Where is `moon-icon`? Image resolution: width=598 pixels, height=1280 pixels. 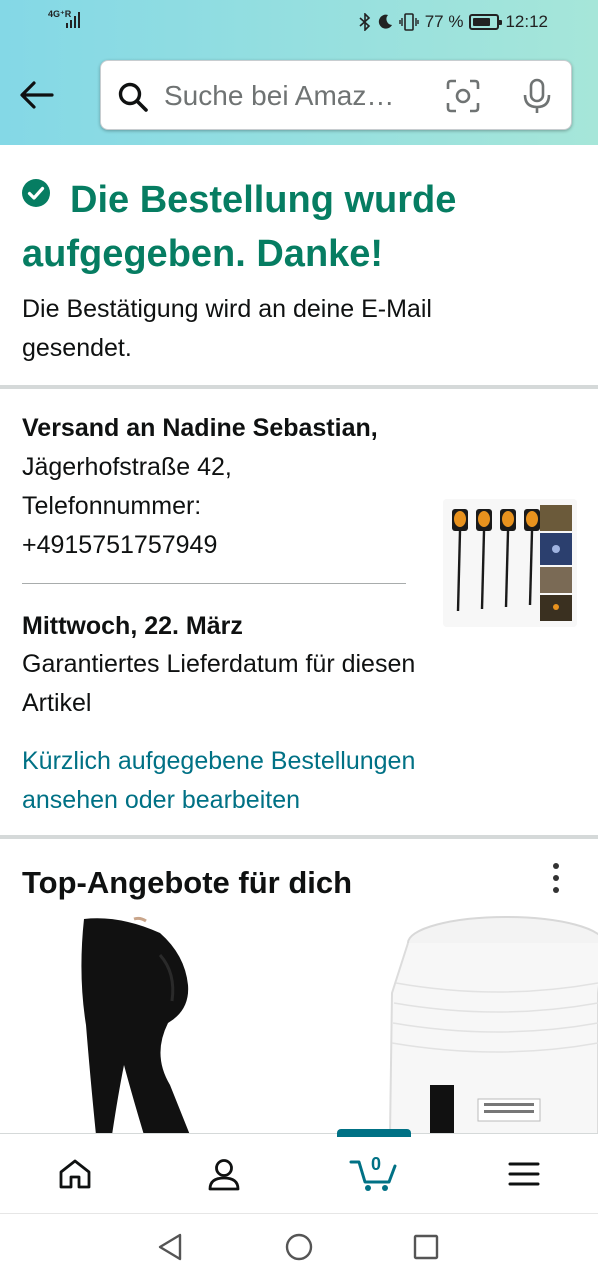
moon-icon is located at coordinates (385, 21).